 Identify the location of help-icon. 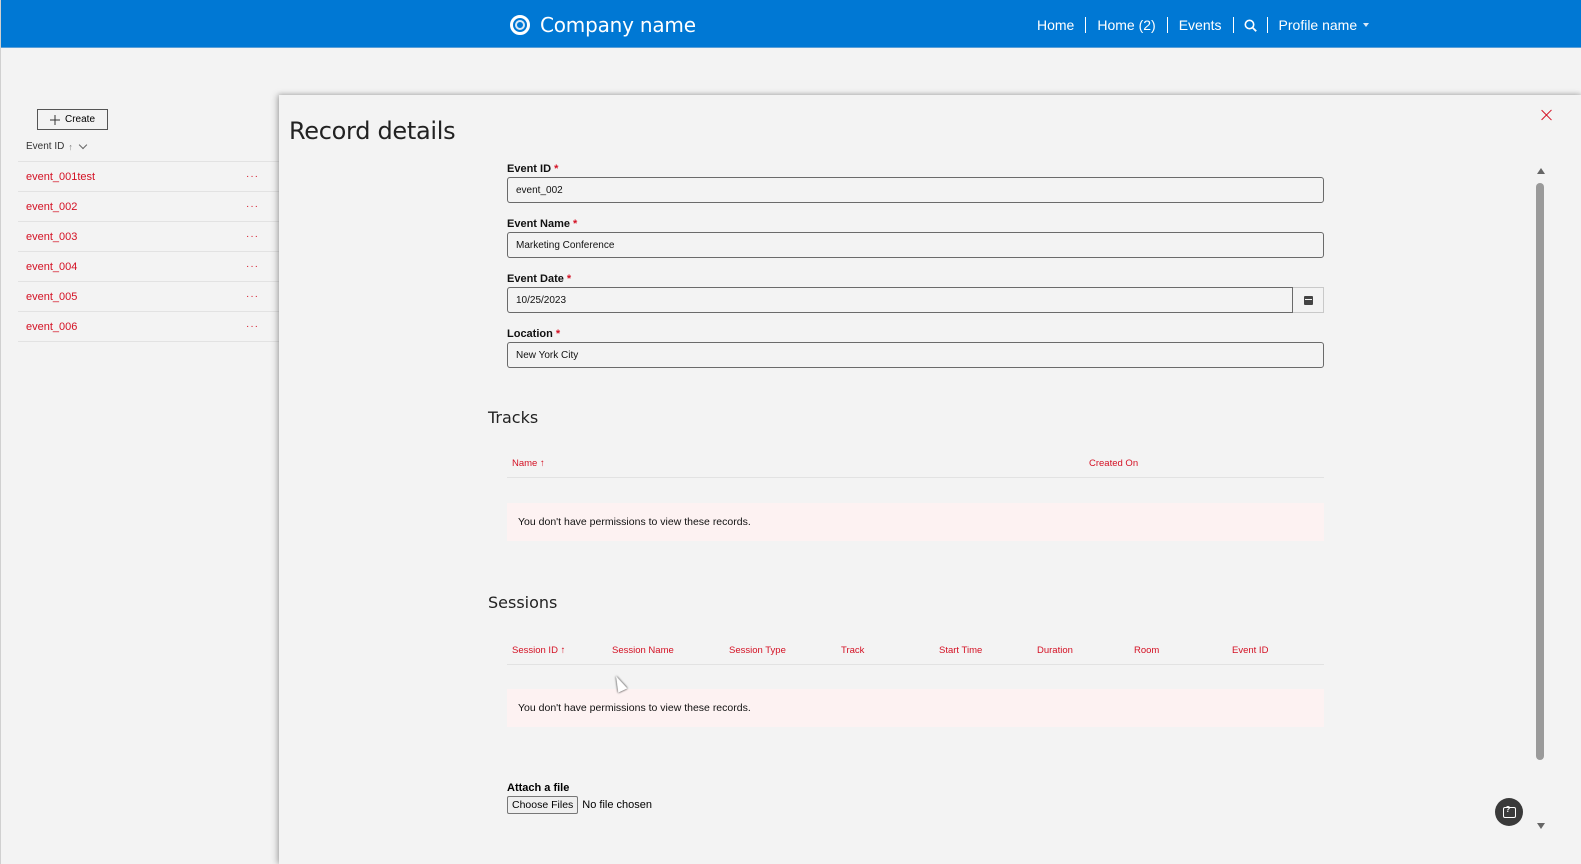
(1509, 811).